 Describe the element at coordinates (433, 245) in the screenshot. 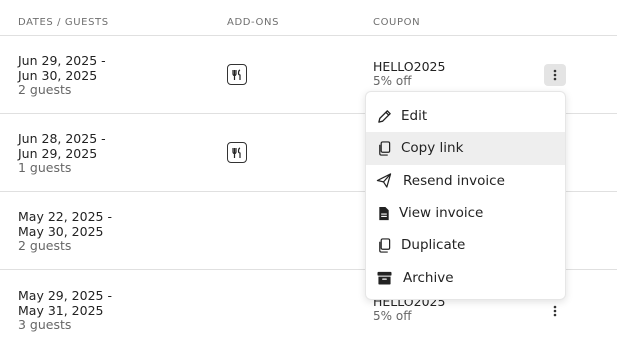

I see `menu-item-label: Duplicate` at that location.